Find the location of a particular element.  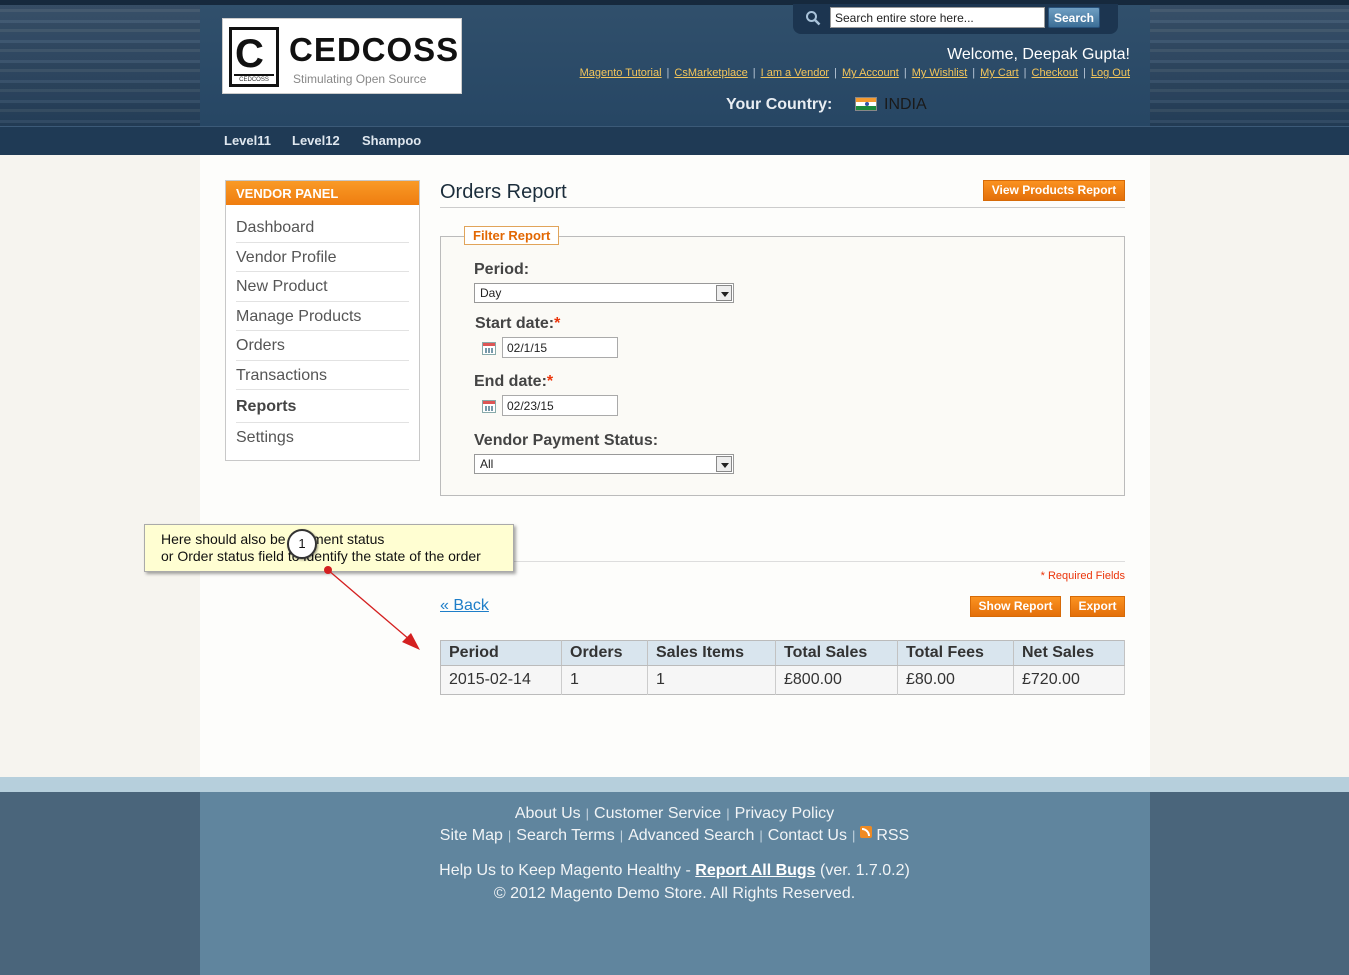

column-header-sales-items: Sales Items is located at coordinates (711, 653).